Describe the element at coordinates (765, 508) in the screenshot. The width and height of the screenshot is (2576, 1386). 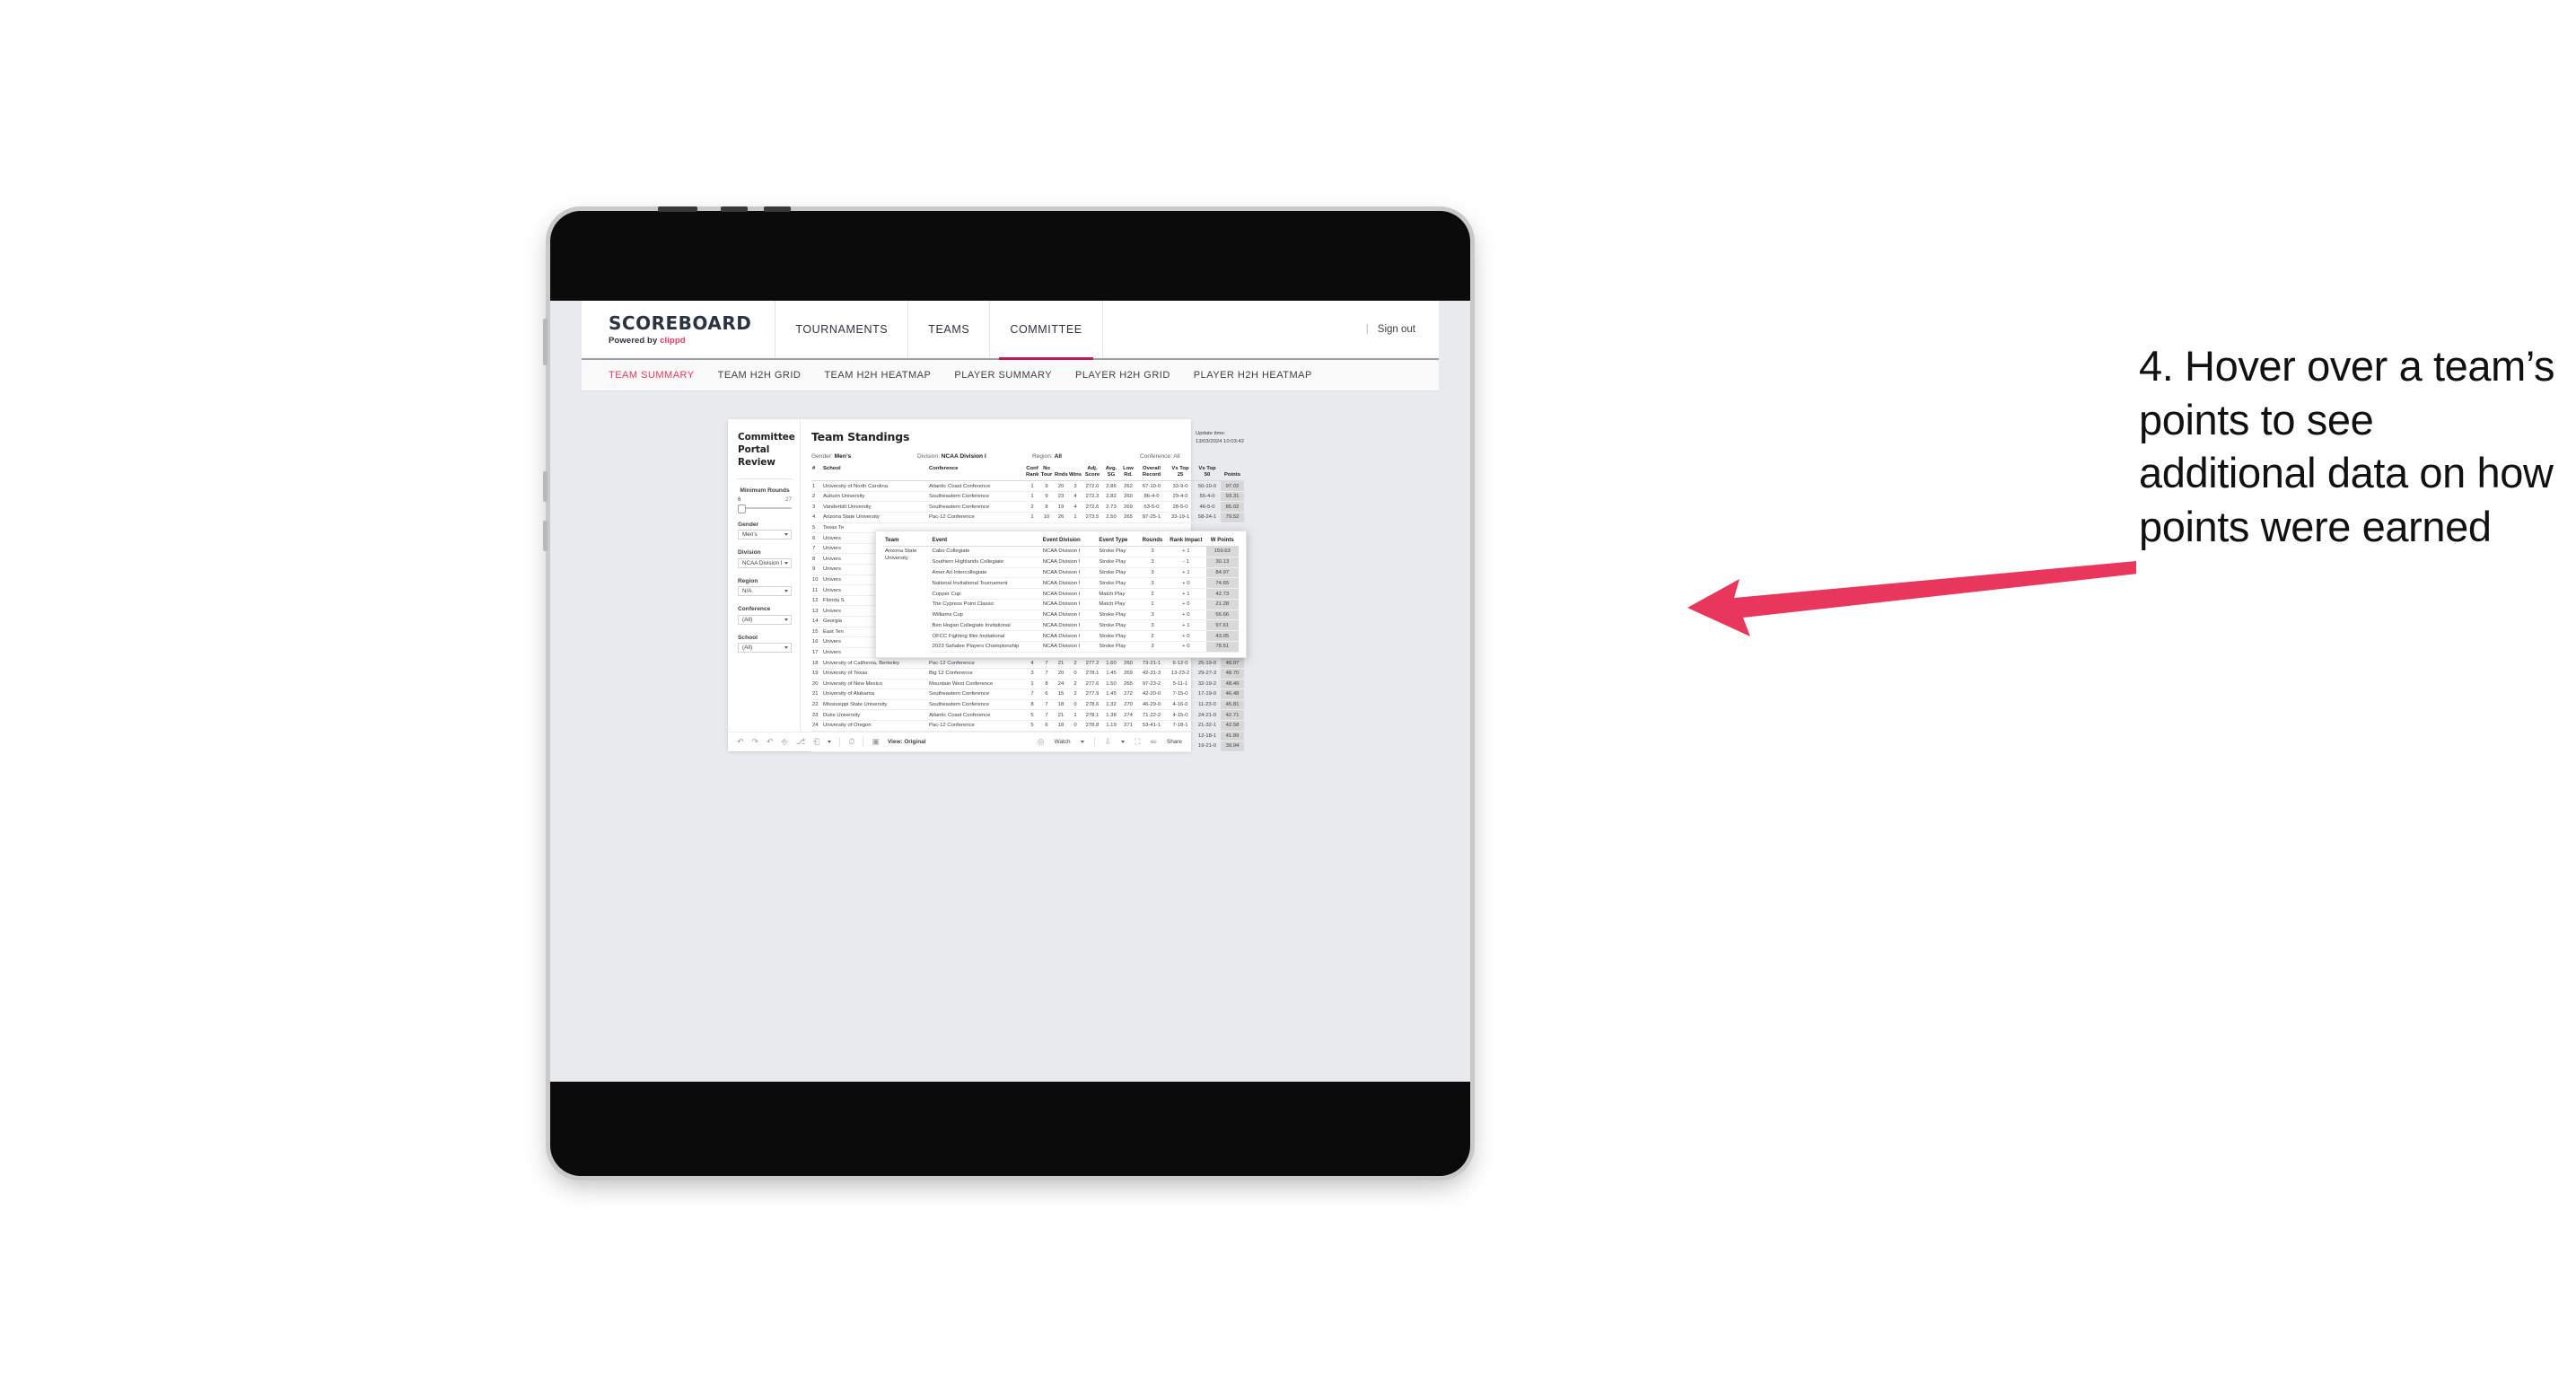
I see `minimum-rounds-slider` at that location.